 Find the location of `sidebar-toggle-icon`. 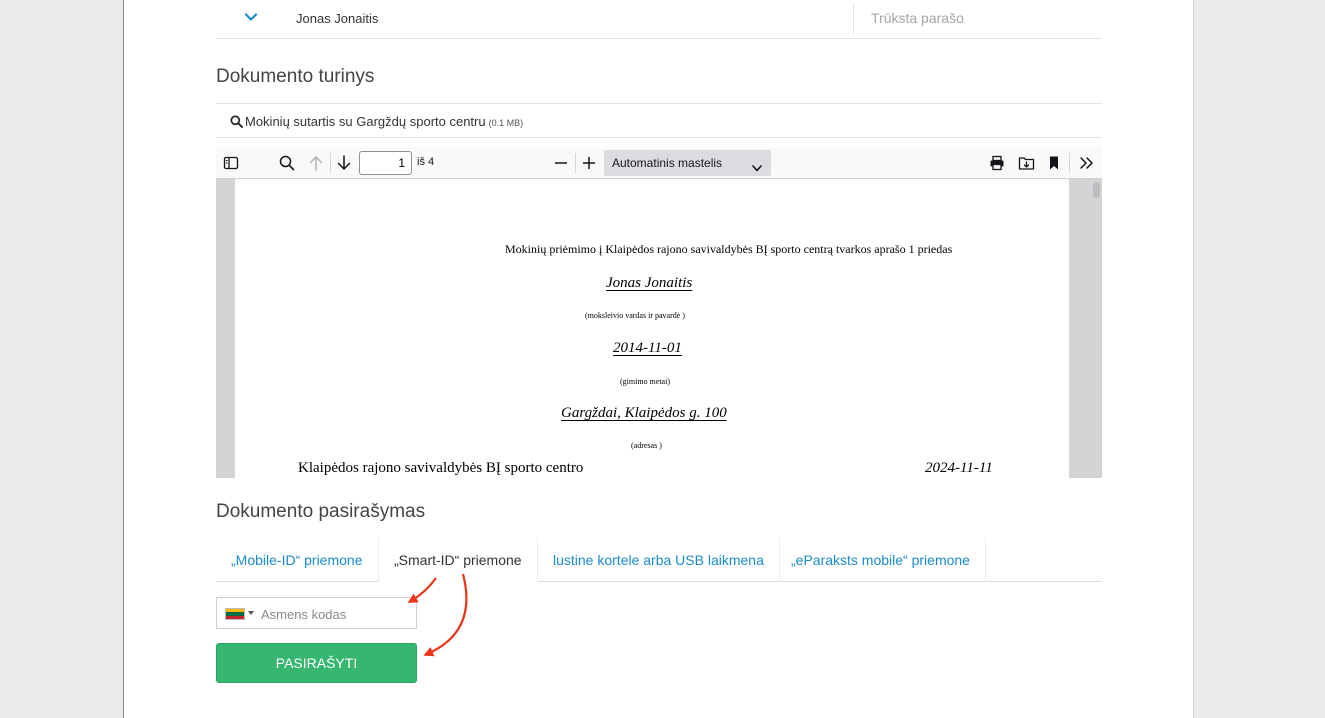

sidebar-toggle-icon is located at coordinates (231, 163).